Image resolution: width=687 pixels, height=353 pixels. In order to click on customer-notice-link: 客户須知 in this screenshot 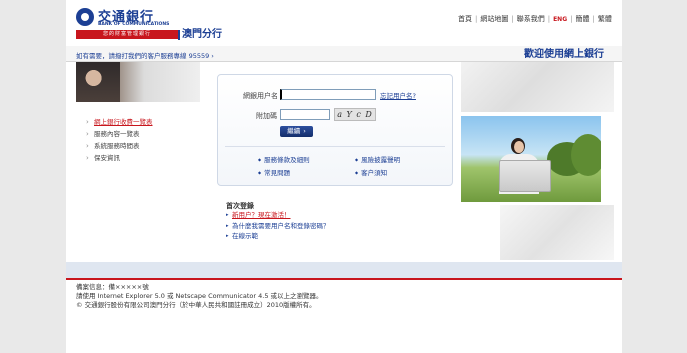, I will do `click(371, 172)`.